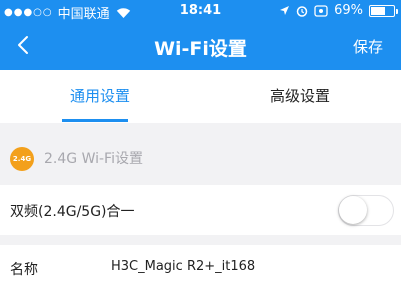  I want to click on wifi-name-value: H3C_Magic R2+_it168, so click(183, 266).